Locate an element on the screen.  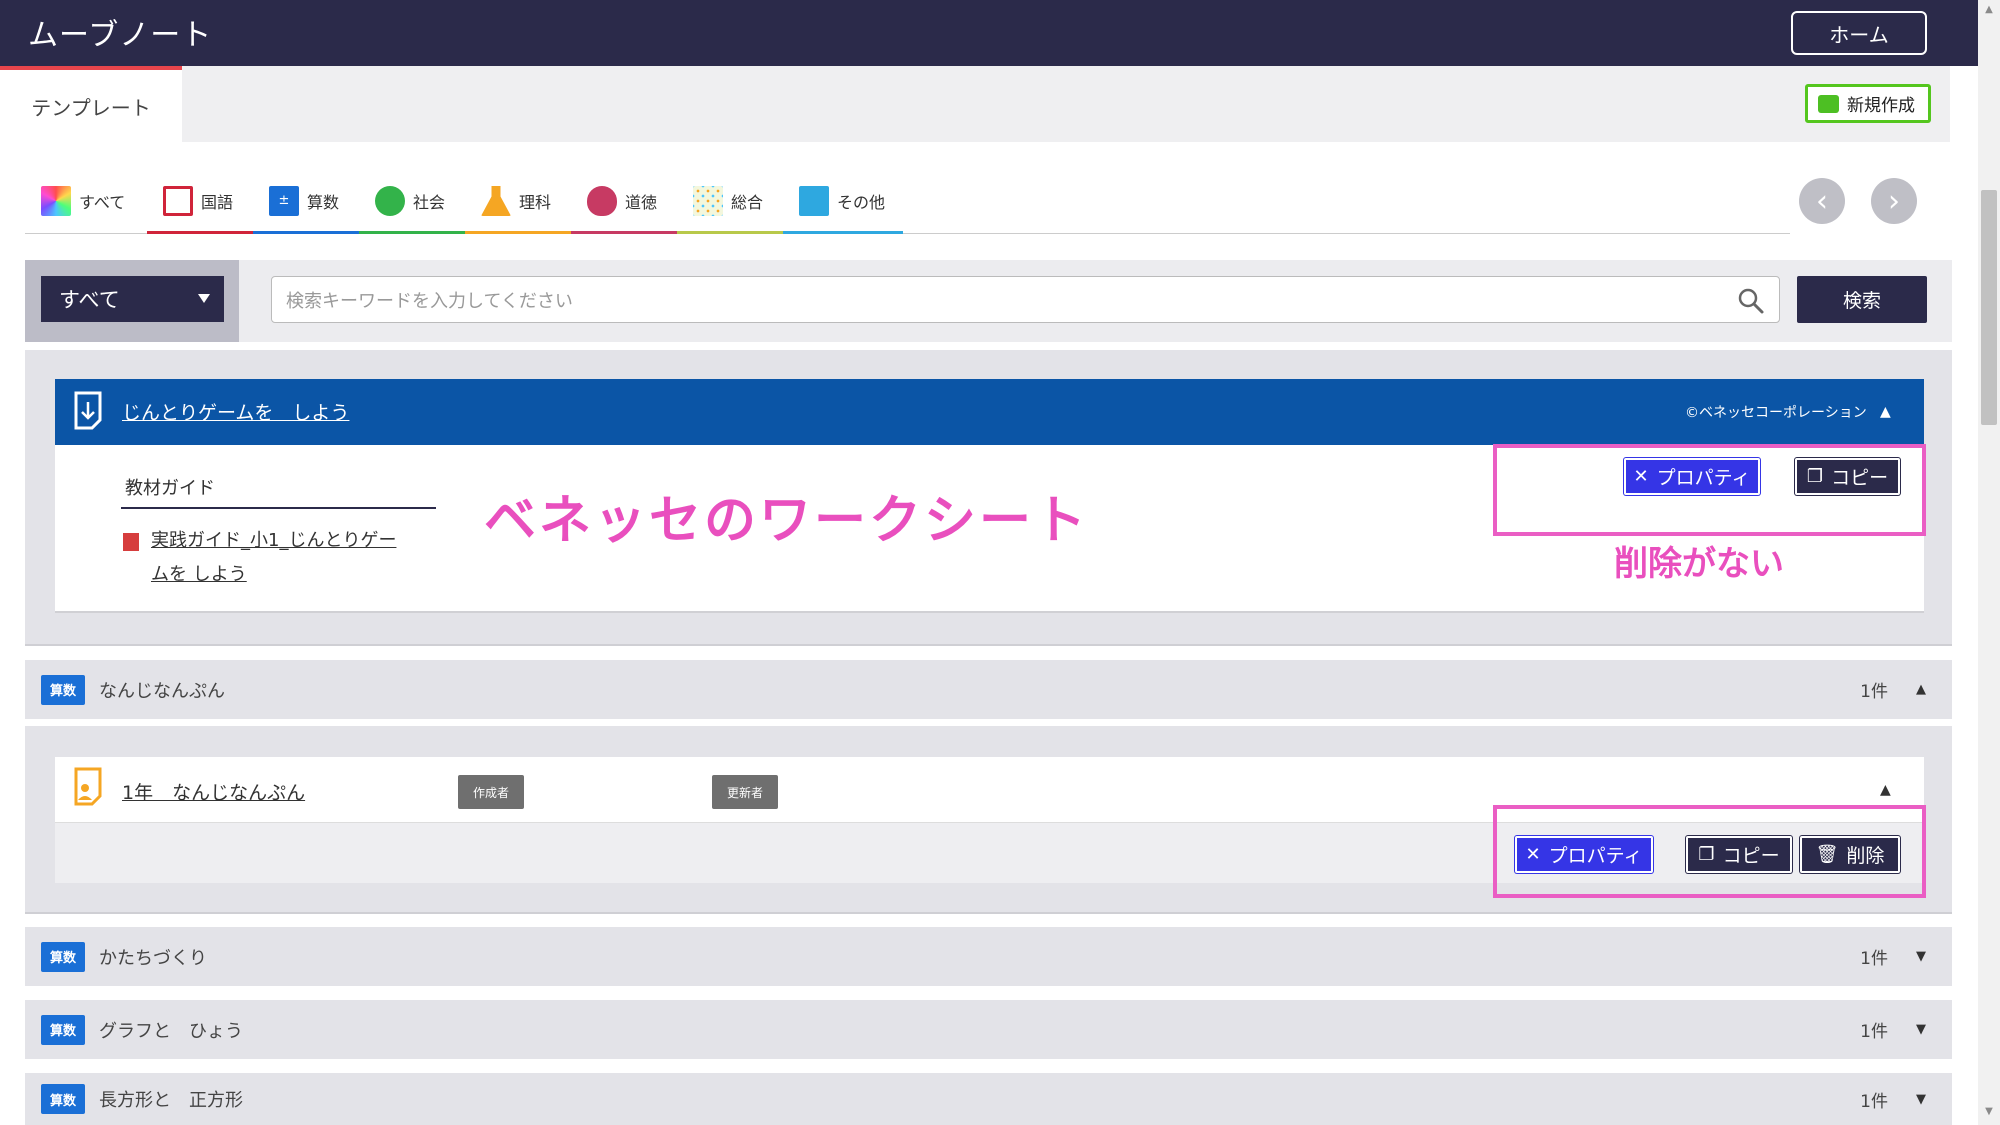
tab-template: テンプレート is located at coordinates (91, 104).